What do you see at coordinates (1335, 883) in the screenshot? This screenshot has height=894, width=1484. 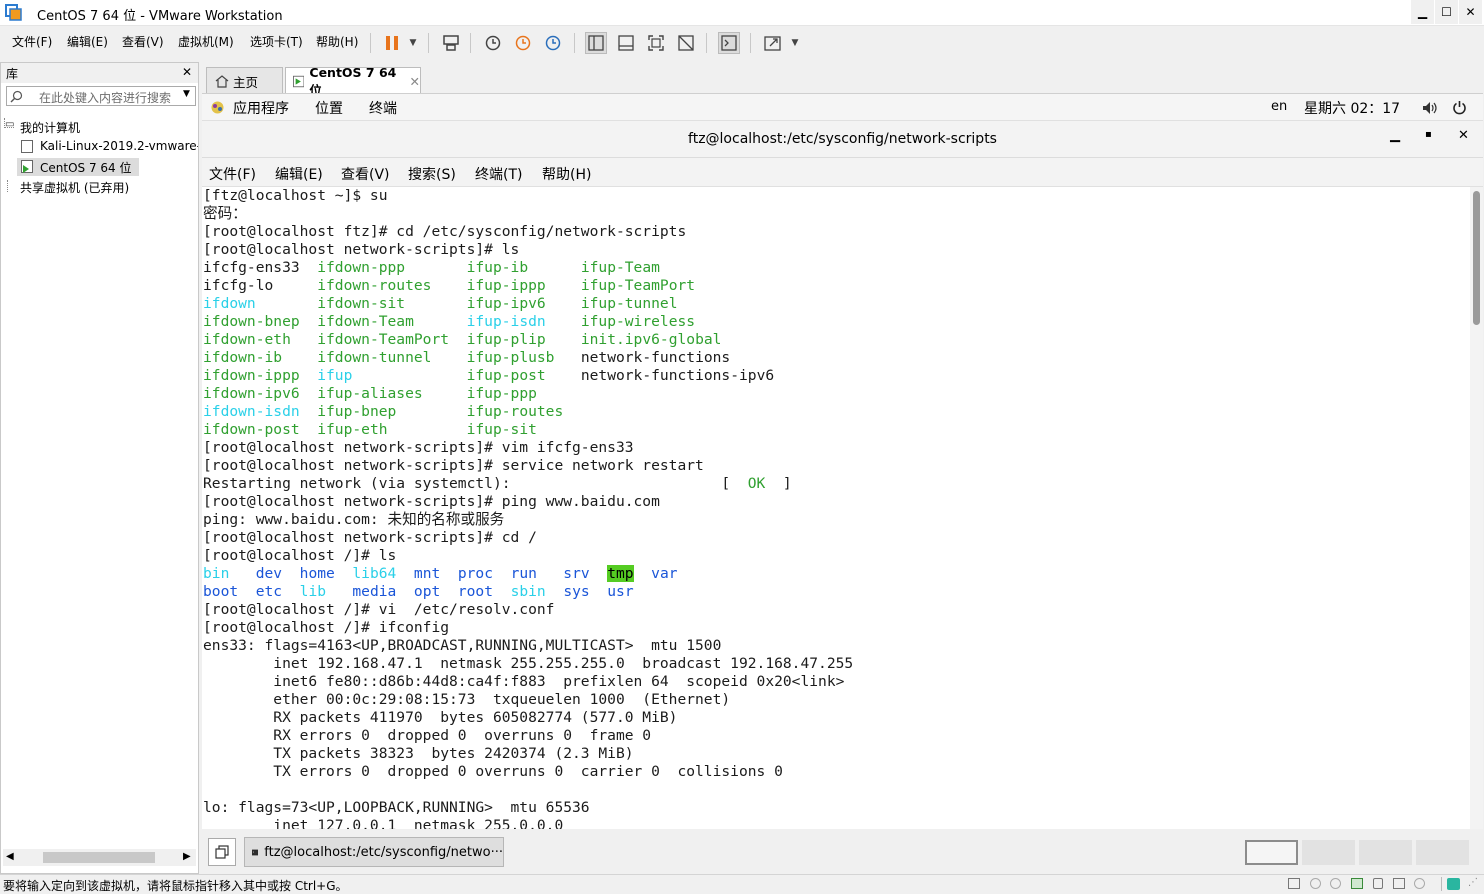 I see `cd-dvd-2-icon` at bounding box center [1335, 883].